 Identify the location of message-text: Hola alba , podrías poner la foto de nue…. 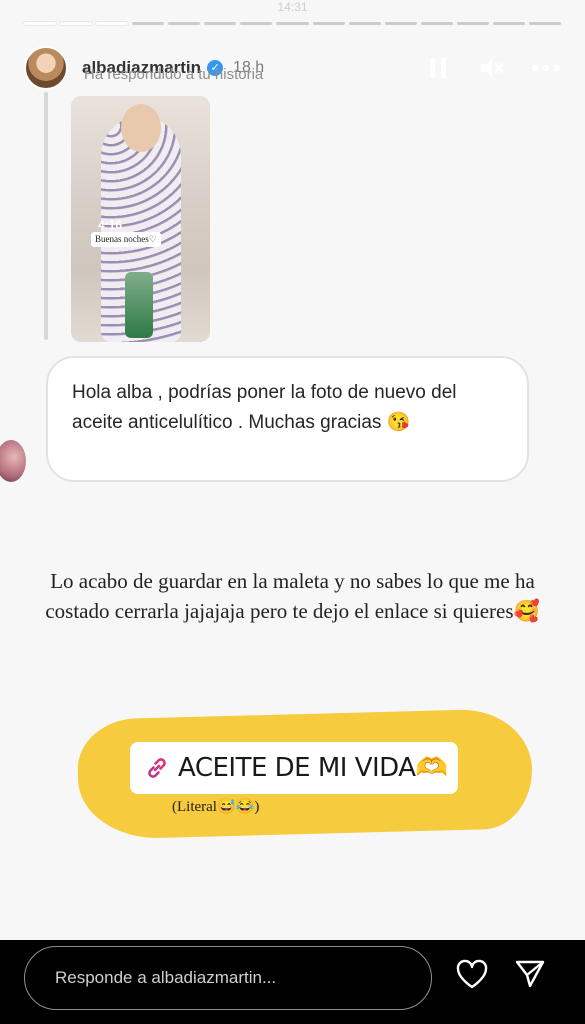
(264, 407).